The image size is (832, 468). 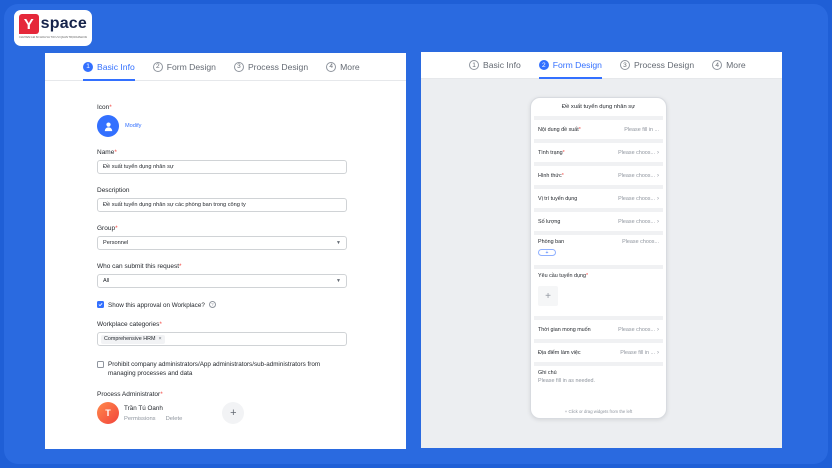 What do you see at coordinates (133, 339) in the screenshot?
I see `category-chip: Comprehensive HRM ×` at bounding box center [133, 339].